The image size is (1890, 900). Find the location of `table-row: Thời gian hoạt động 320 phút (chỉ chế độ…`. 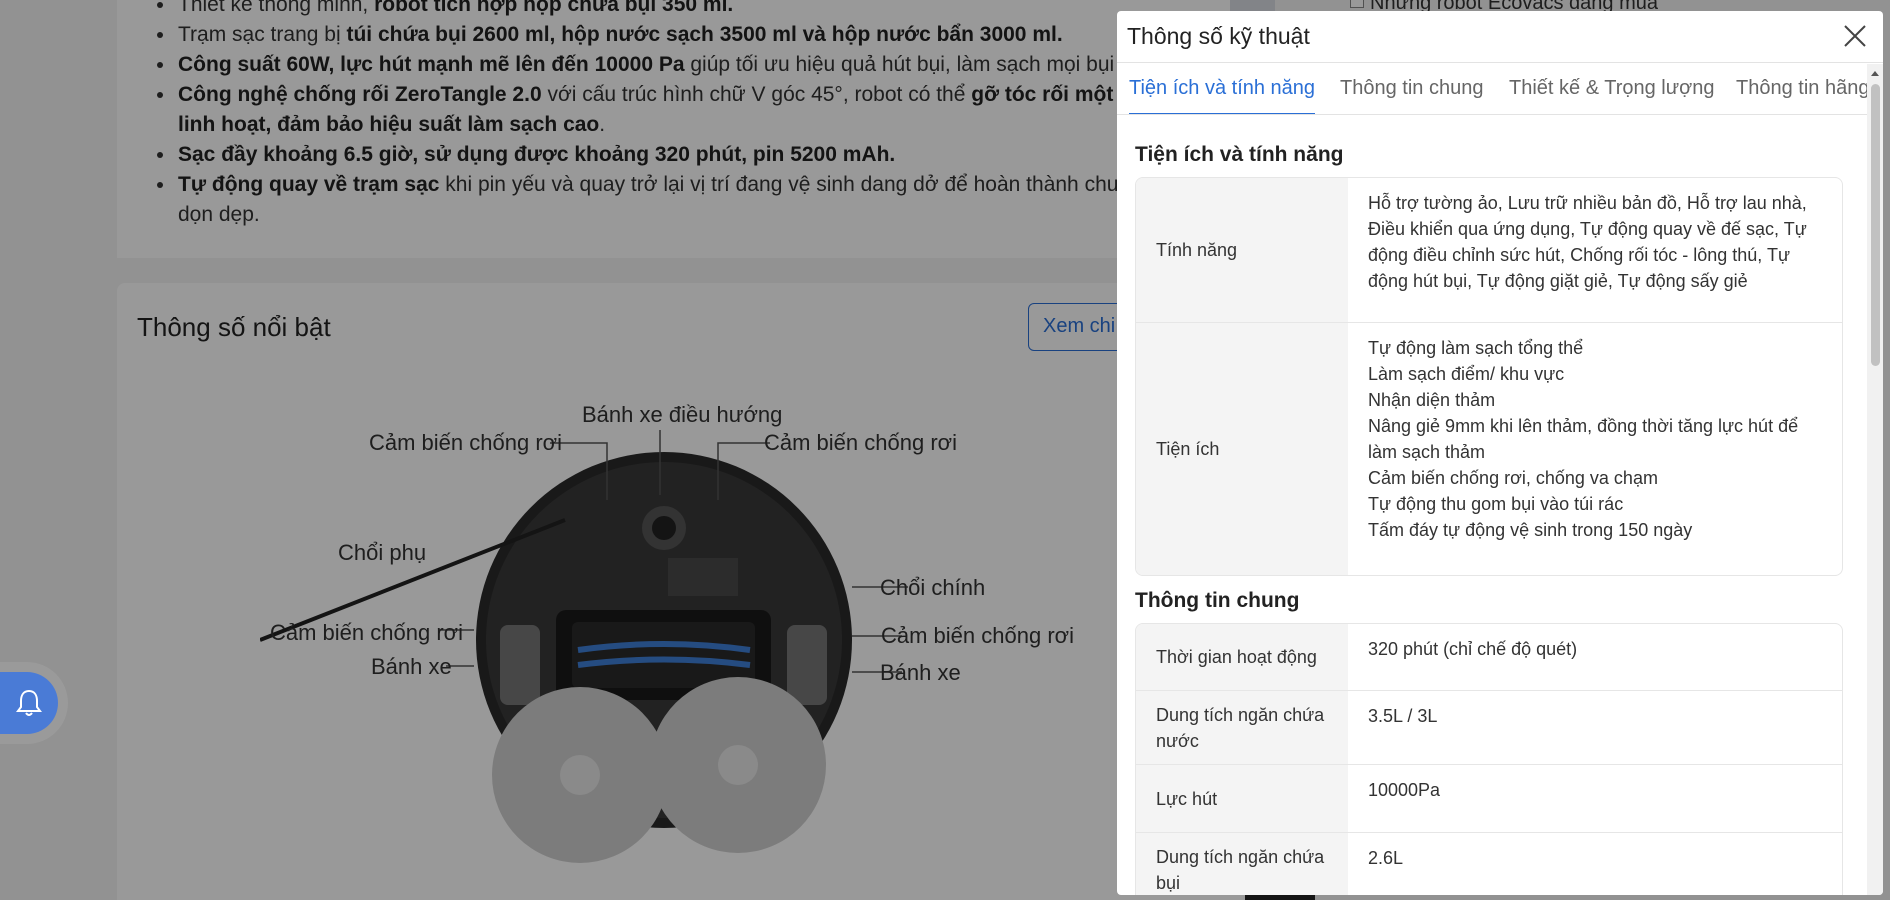

table-row: Thời gian hoạt động 320 phút (chỉ chế độ… is located at coordinates (1489, 657).